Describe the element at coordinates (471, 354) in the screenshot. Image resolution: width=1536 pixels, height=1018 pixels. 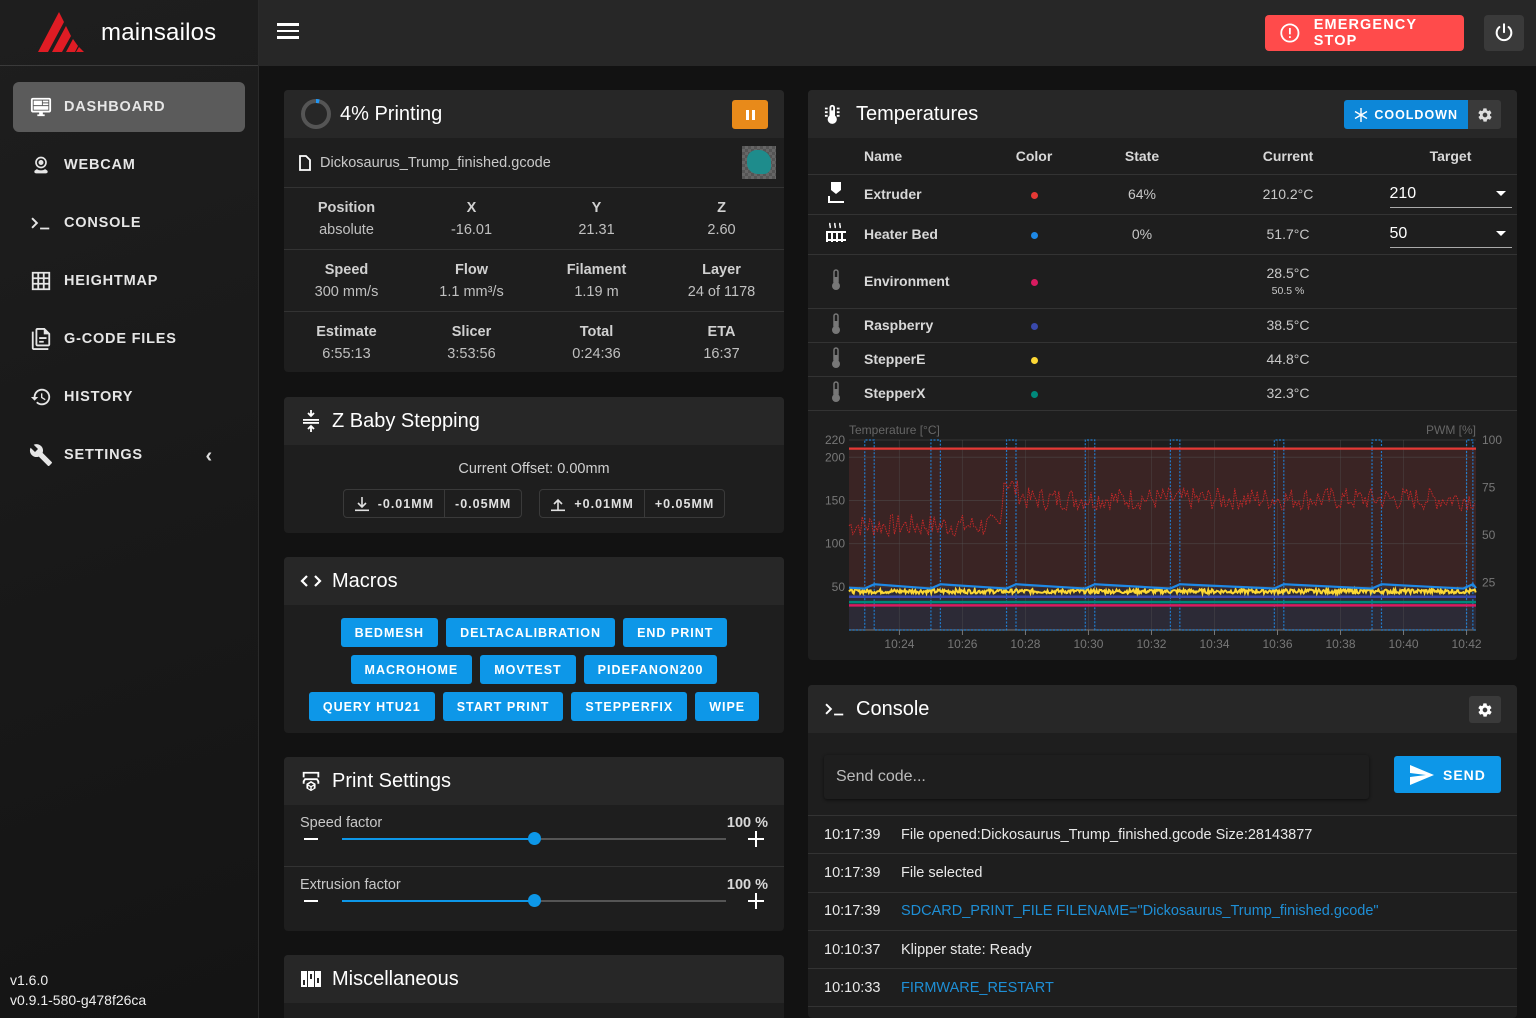
I see `stat-value: 3:53:56` at that location.